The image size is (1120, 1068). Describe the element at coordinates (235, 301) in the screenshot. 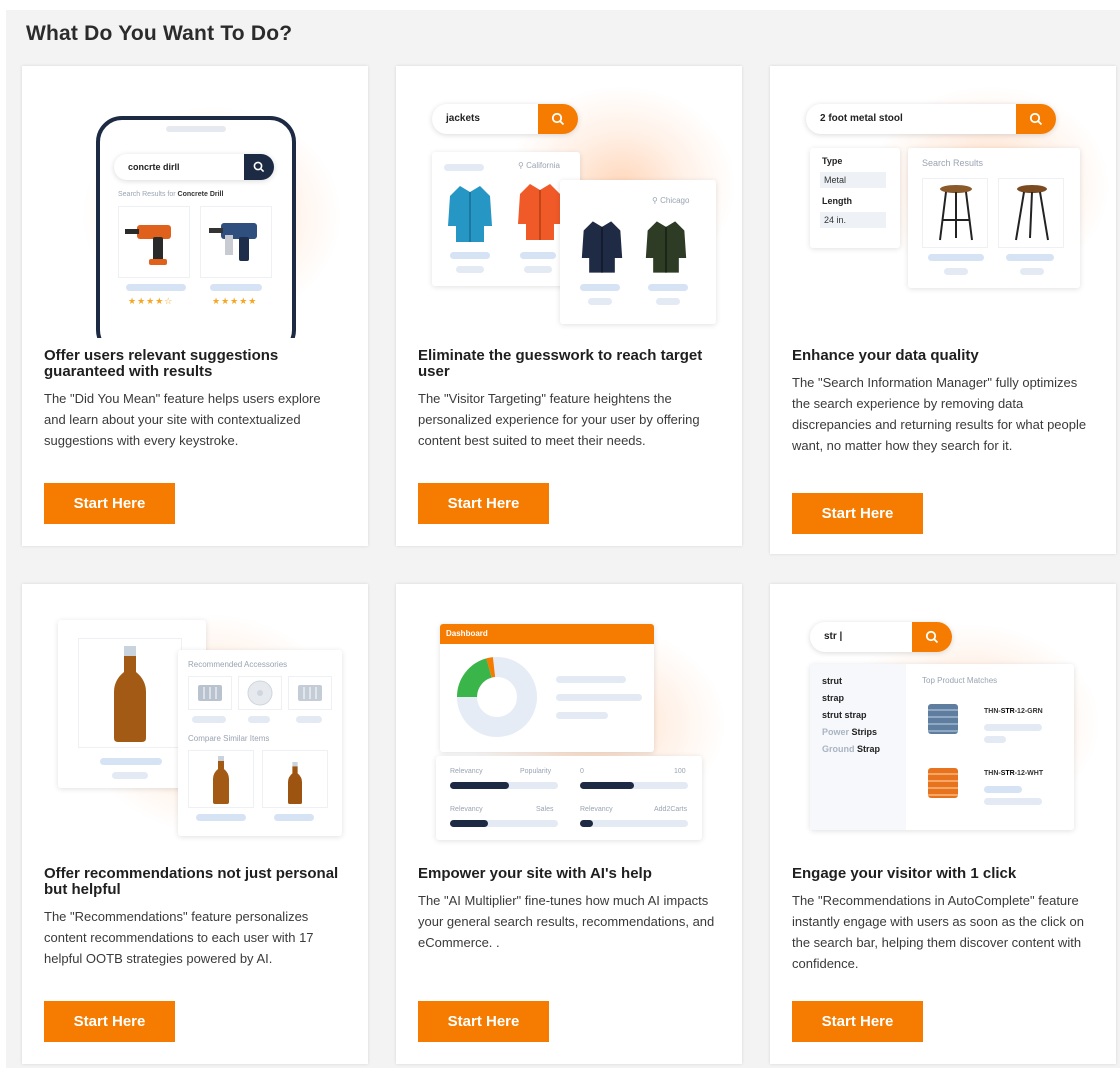

I see `rating-stars: ★★★★★` at that location.